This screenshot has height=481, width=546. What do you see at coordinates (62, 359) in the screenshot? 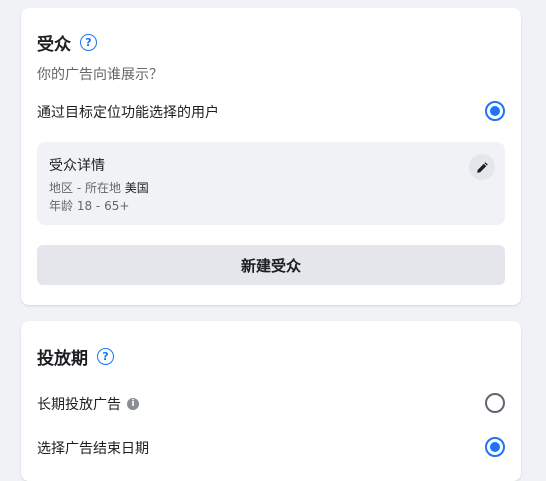
I see `schedule-title: 投放期` at bounding box center [62, 359].